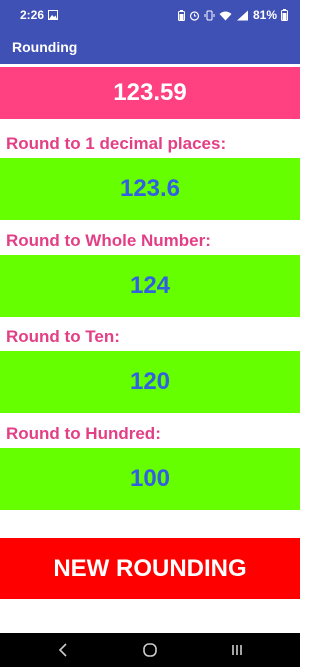 This screenshot has width=320, height=667. What do you see at coordinates (150, 15) in the screenshot?
I see `status-bar: 2:26 81%` at bounding box center [150, 15].